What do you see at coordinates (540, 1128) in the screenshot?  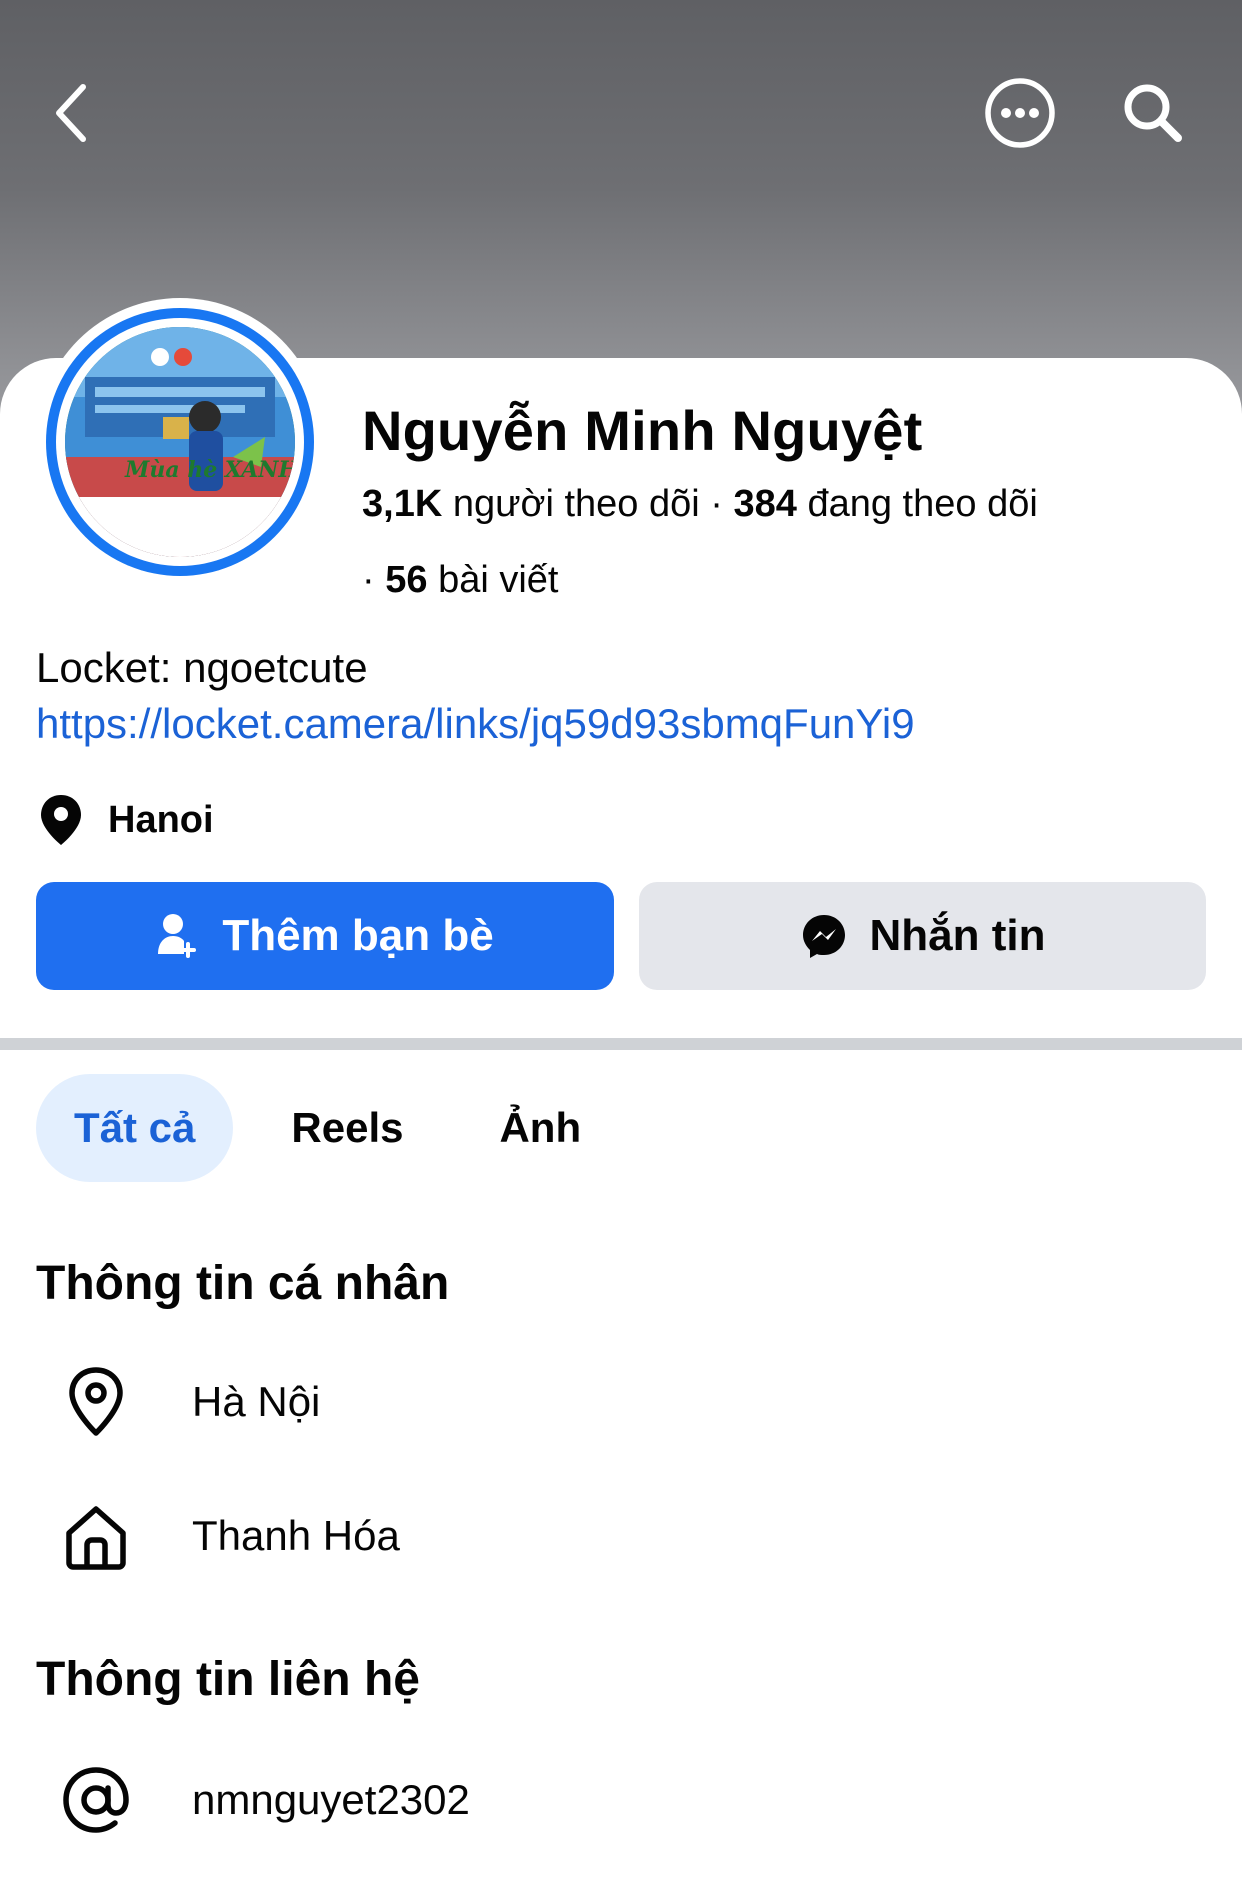 I see `tab-photos: Ảnh` at bounding box center [540, 1128].